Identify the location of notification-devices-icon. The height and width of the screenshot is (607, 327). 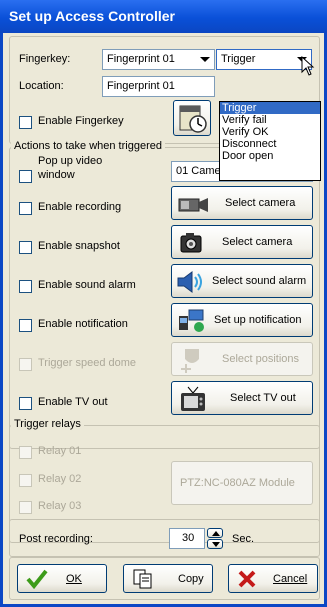
(191, 320).